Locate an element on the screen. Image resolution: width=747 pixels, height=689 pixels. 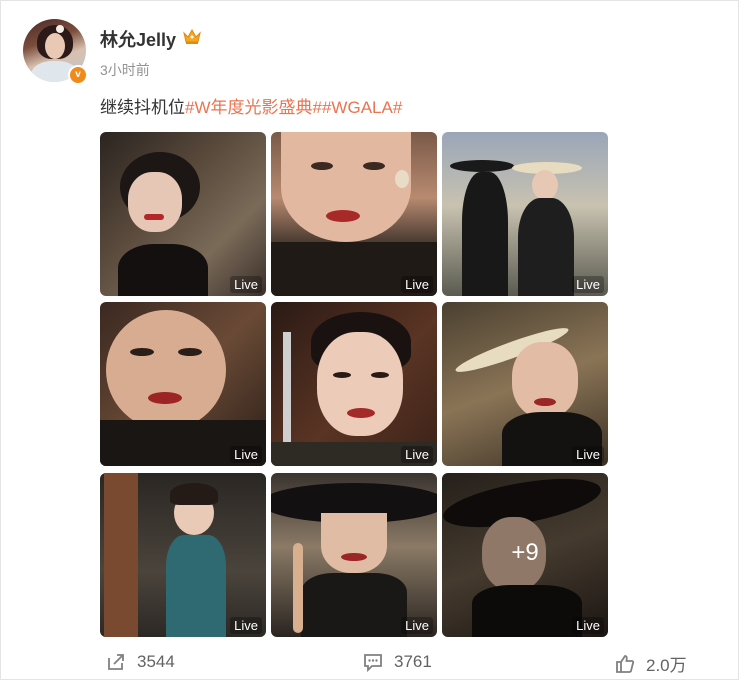
post-text: 继续抖机位#W年度光影盛典##WGALA# is located at coordinates (251, 105).